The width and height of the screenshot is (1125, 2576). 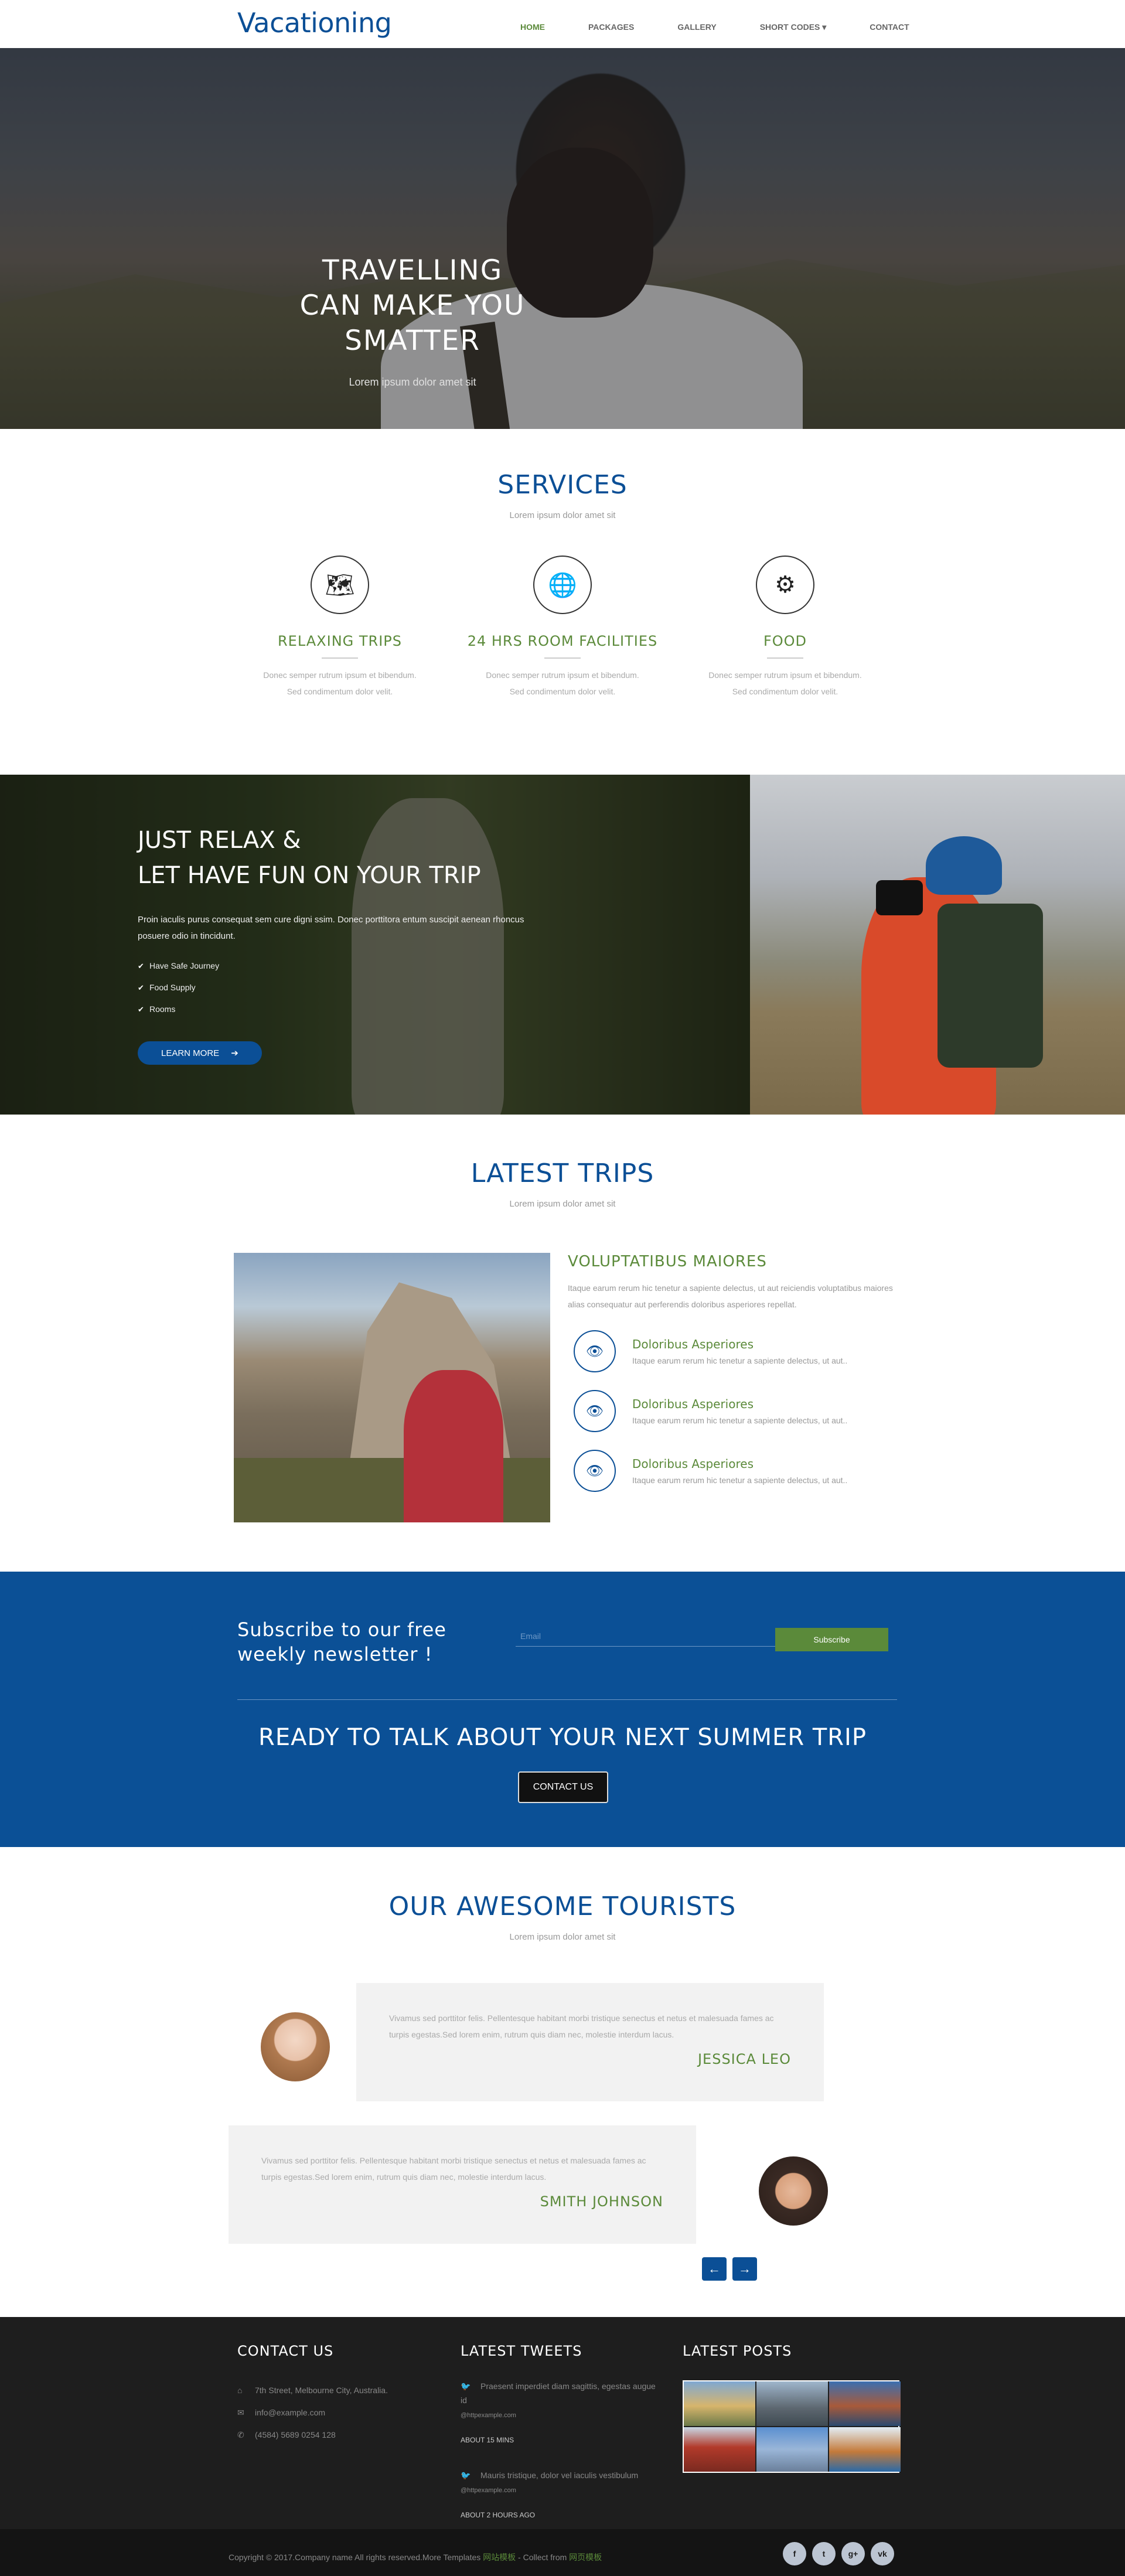 What do you see at coordinates (412, 270) in the screenshot?
I see `hero-title-line: TRAVELLING` at bounding box center [412, 270].